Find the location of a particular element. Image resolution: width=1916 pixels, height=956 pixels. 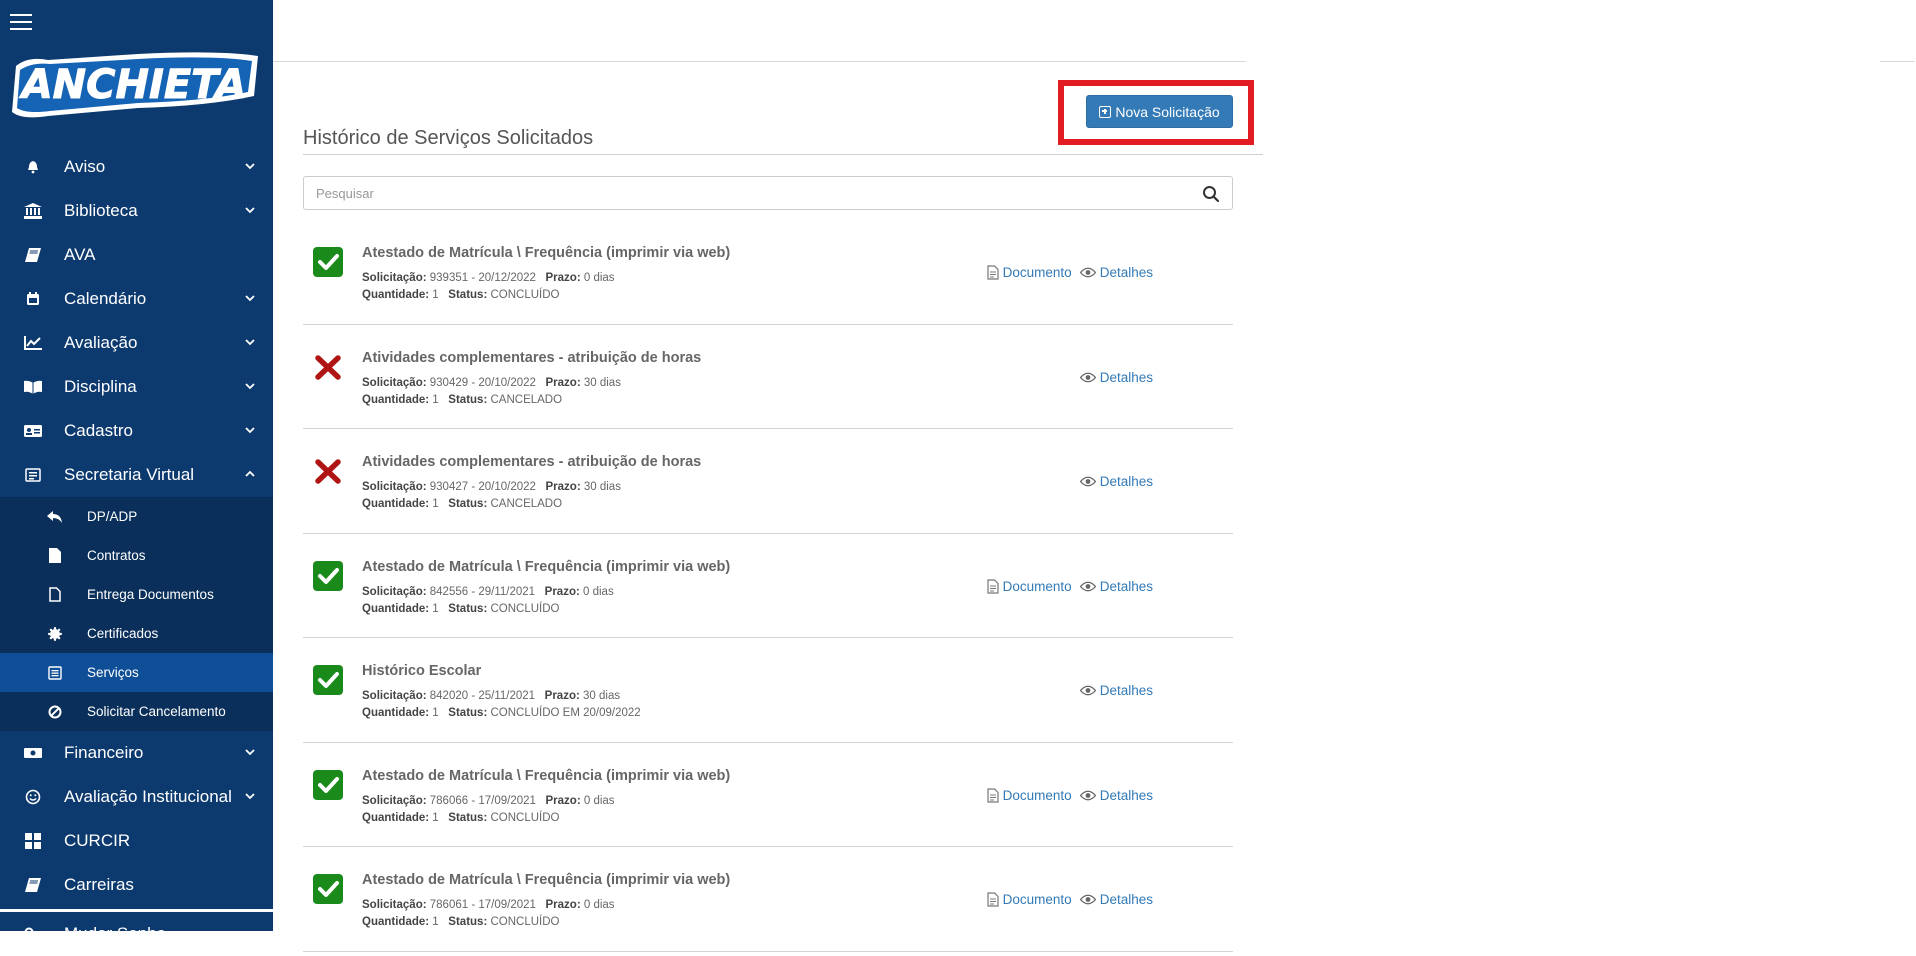

bank-icon is located at coordinates (33, 211).